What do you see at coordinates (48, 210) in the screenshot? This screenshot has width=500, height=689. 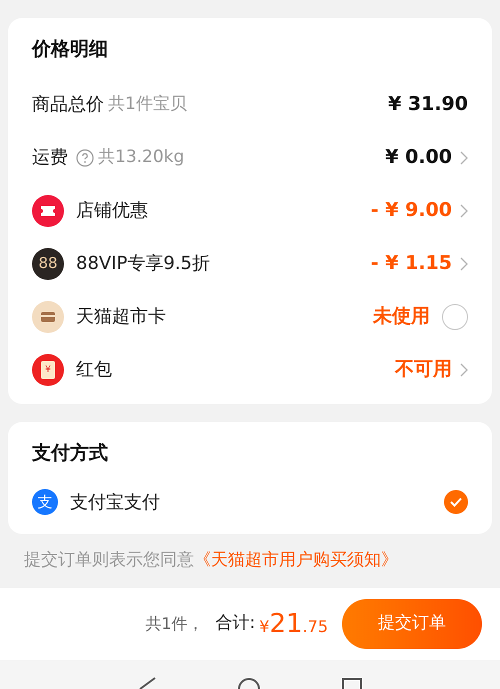 I see `ticket-icon` at bounding box center [48, 210].